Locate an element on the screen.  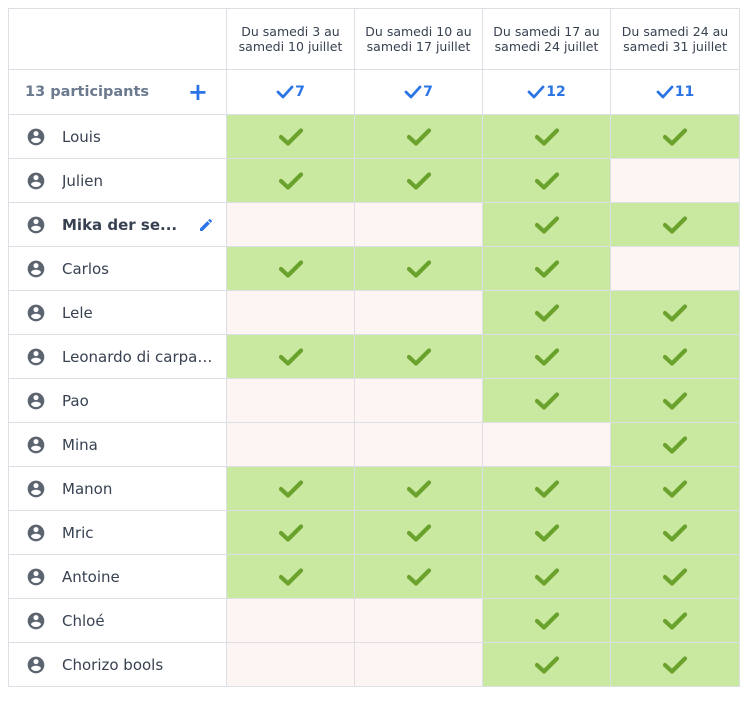
column-label: Du samedi 3 au samedi 10 juillet is located at coordinates (290, 39).